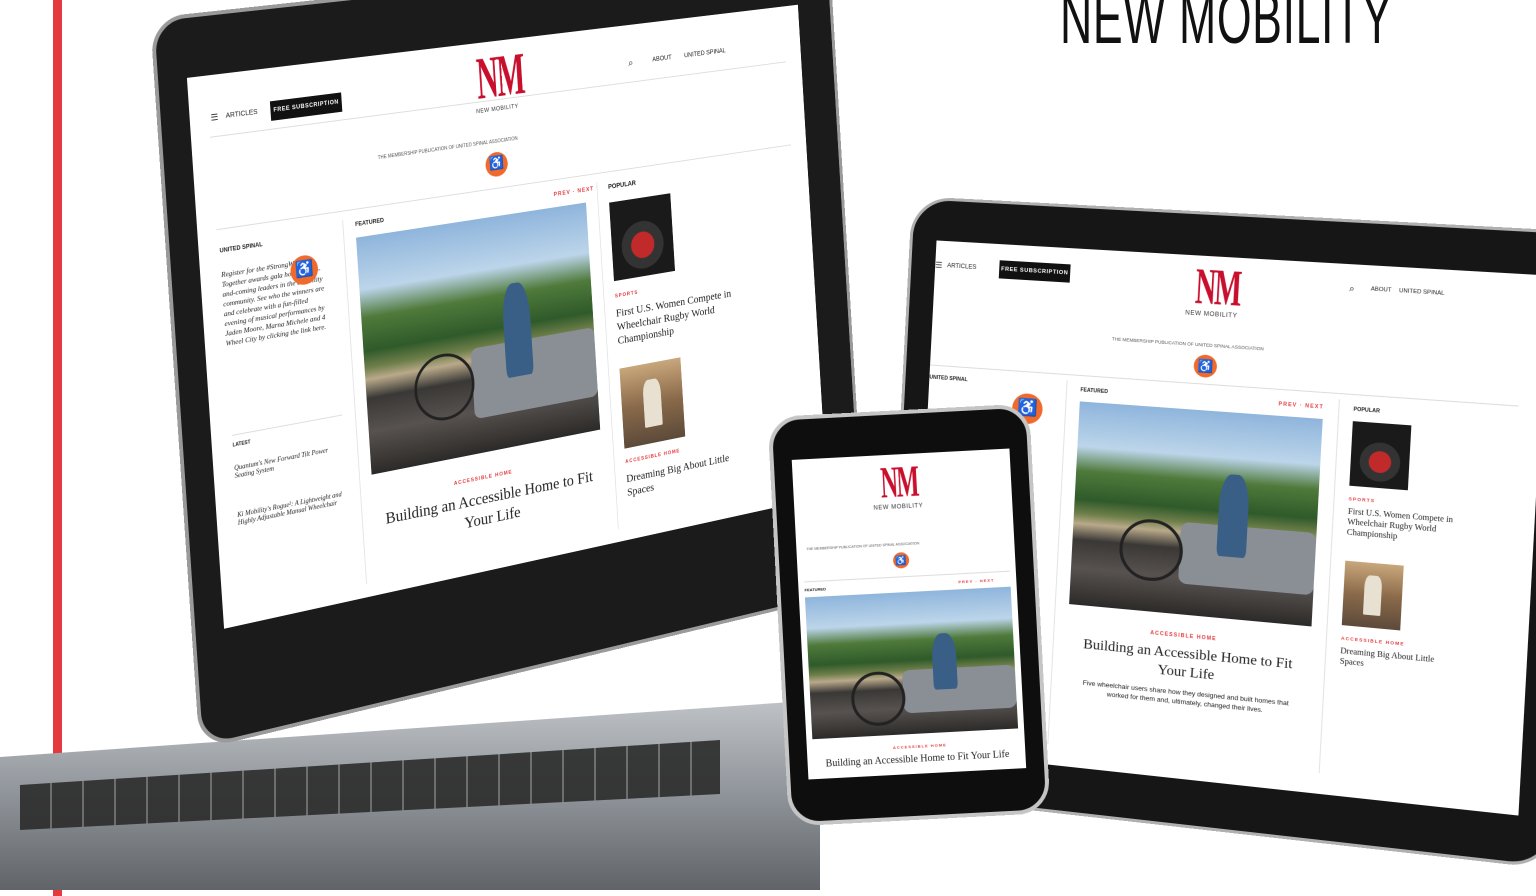  I want to click on brand-title: NEW MOBILITY, so click(1226, 29).